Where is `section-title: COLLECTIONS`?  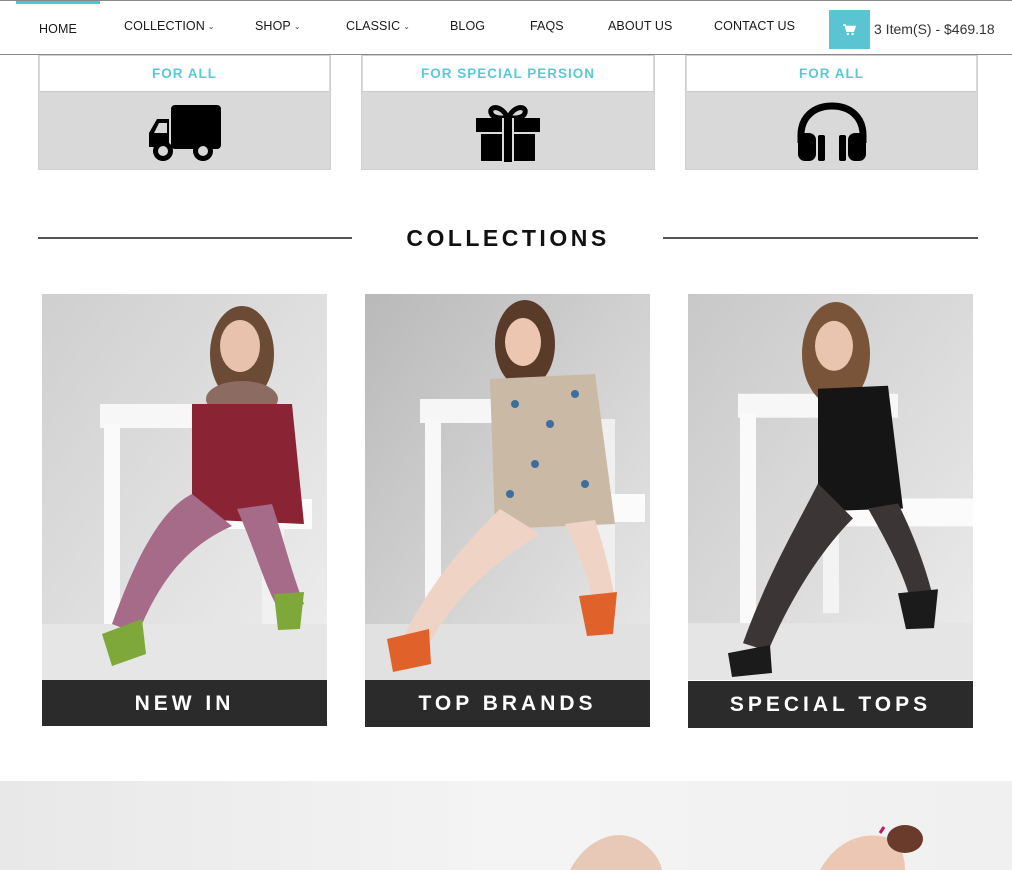
section-title: COLLECTIONS is located at coordinates (508, 238).